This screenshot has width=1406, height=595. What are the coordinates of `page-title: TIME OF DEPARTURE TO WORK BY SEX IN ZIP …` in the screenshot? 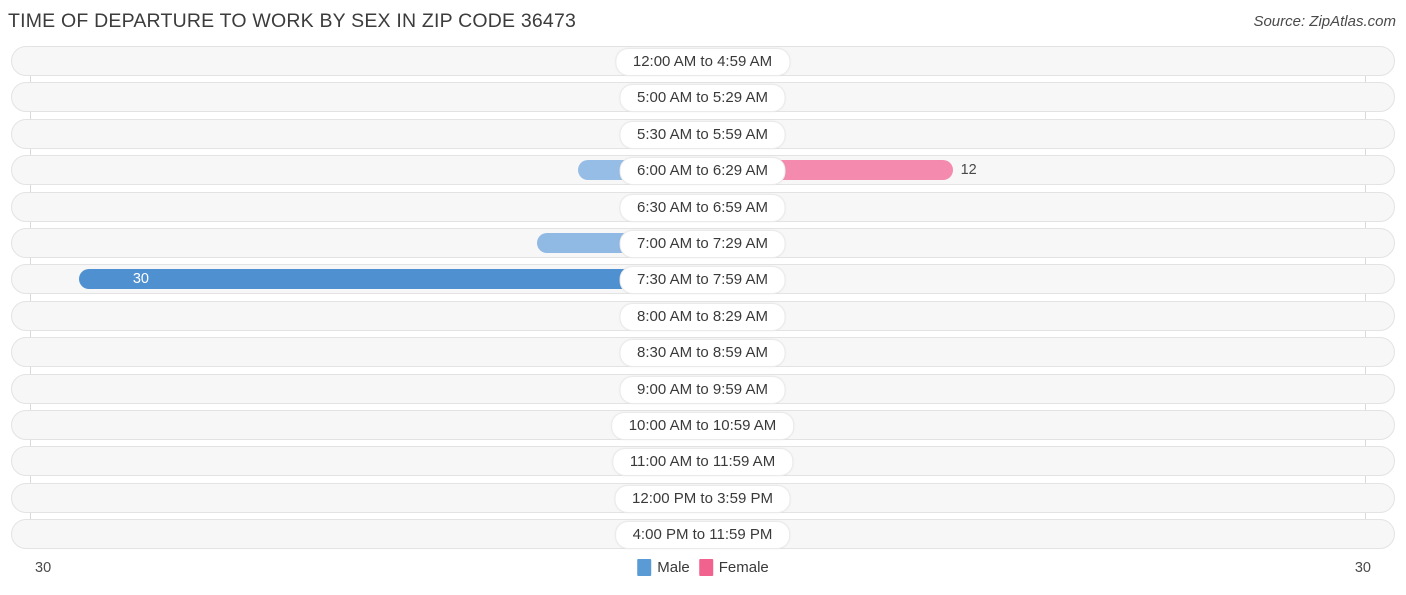 It's located at (292, 21).